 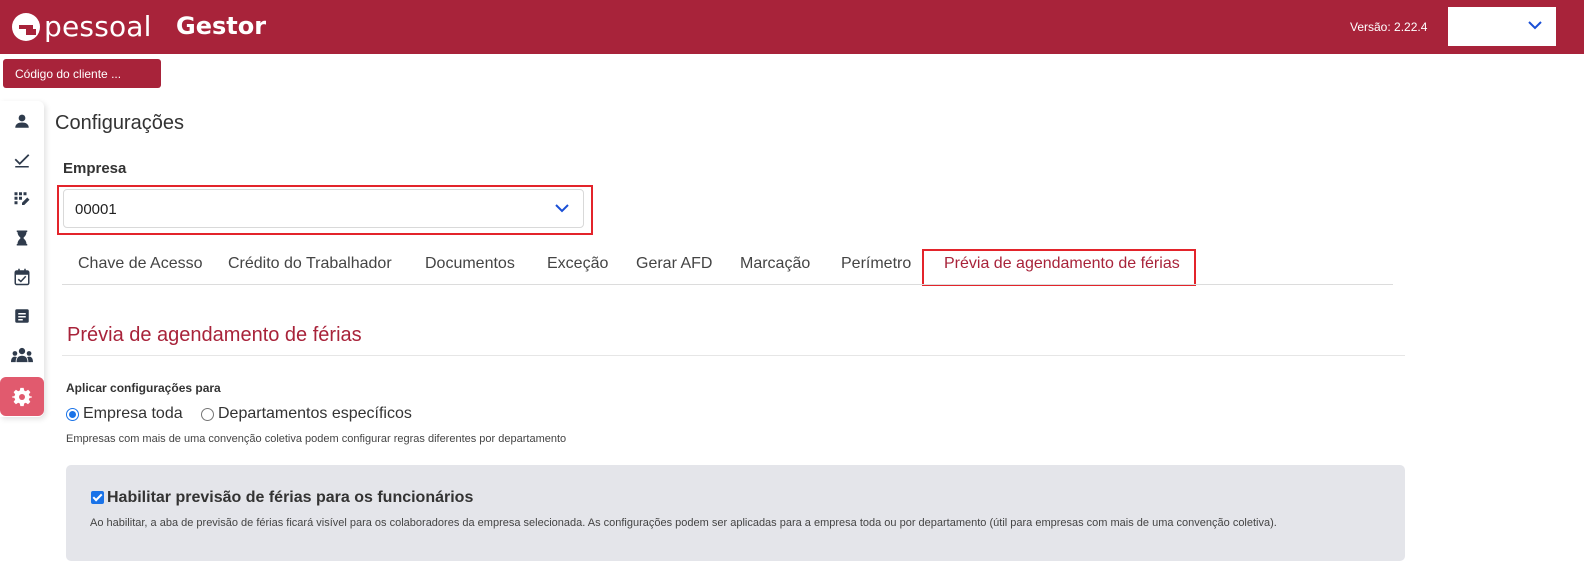 I want to click on radio-departamentos-especificos: Departamentos específicos, so click(x=306, y=414).